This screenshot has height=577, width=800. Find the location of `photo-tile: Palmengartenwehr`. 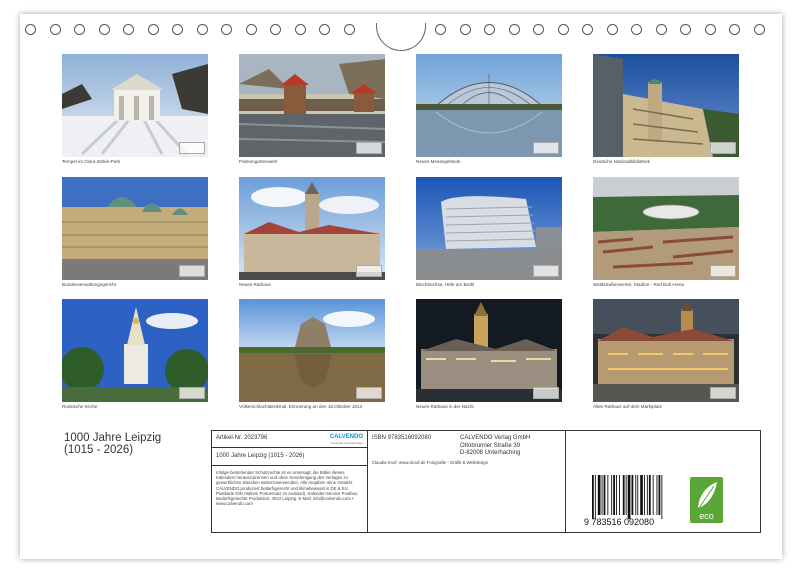

photo-tile: Palmengartenwehr is located at coordinates (312, 109).